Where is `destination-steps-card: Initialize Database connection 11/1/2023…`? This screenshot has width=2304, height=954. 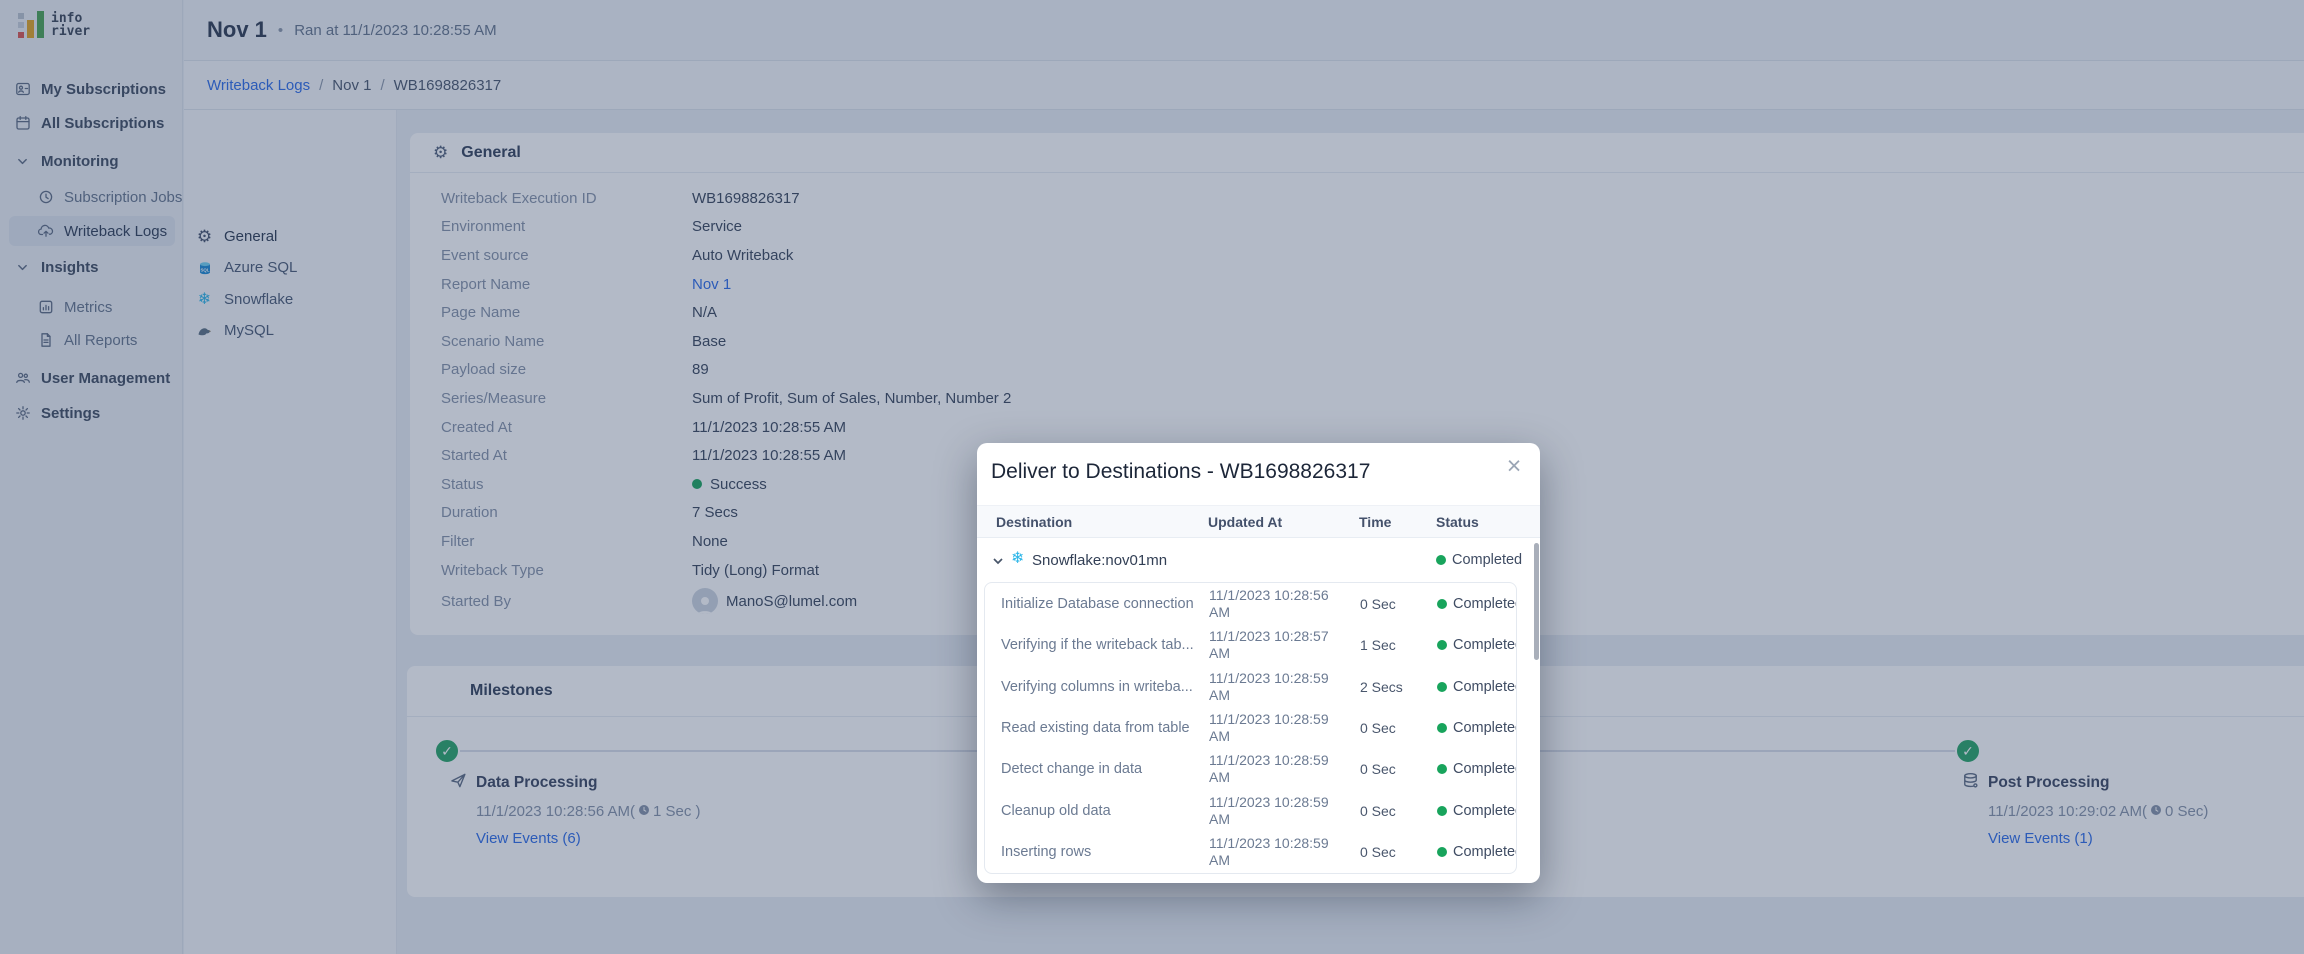
destination-steps-card: Initialize Database connection 11/1/2023… is located at coordinates (1250, 728).